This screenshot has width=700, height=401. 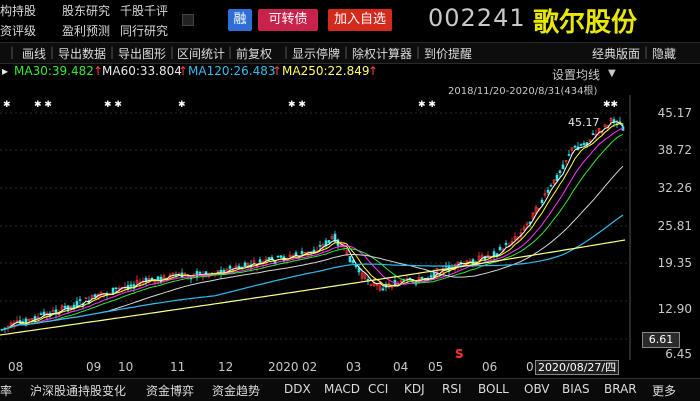 What do you see at coordinates (6, 390) in the screenshot?
I see `tab-rate: 率` at bounding box center [6, 390].